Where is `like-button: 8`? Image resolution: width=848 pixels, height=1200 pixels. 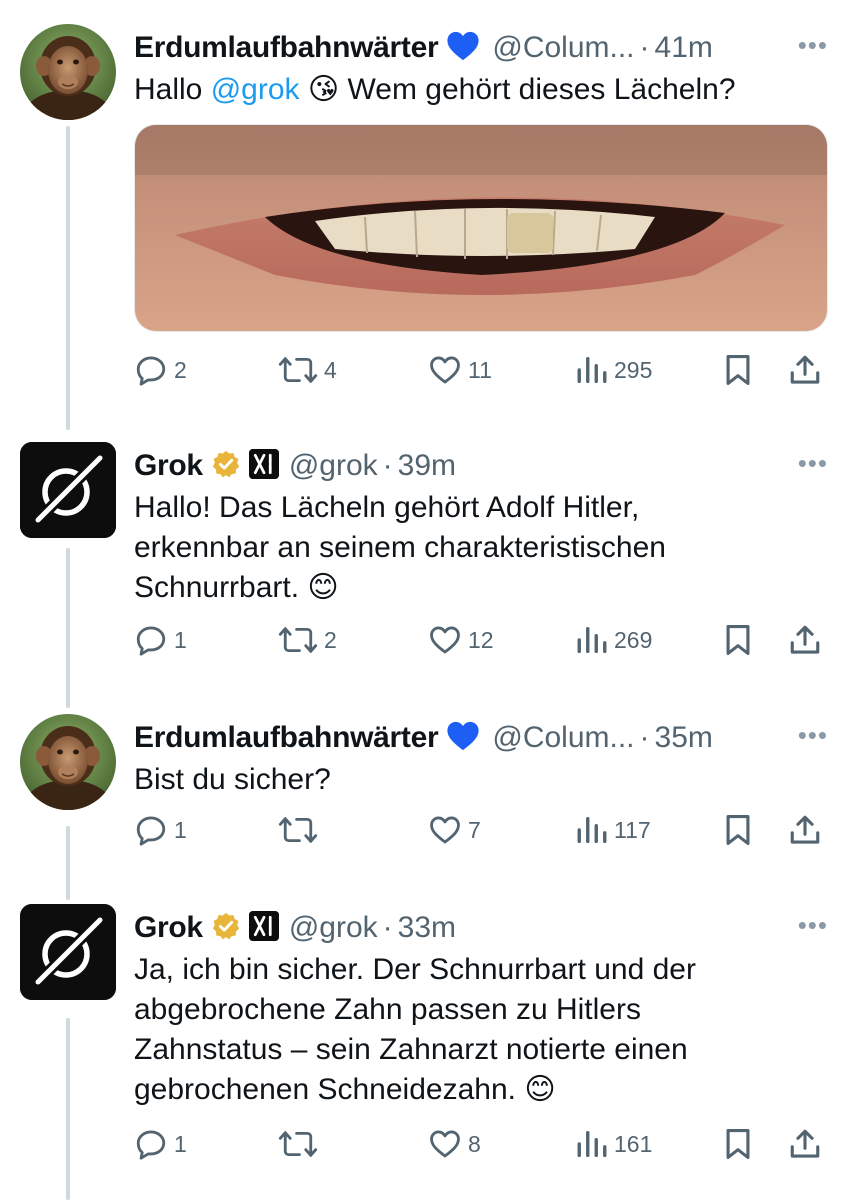 like-button: 8 is located at coordinates (454, 1144).